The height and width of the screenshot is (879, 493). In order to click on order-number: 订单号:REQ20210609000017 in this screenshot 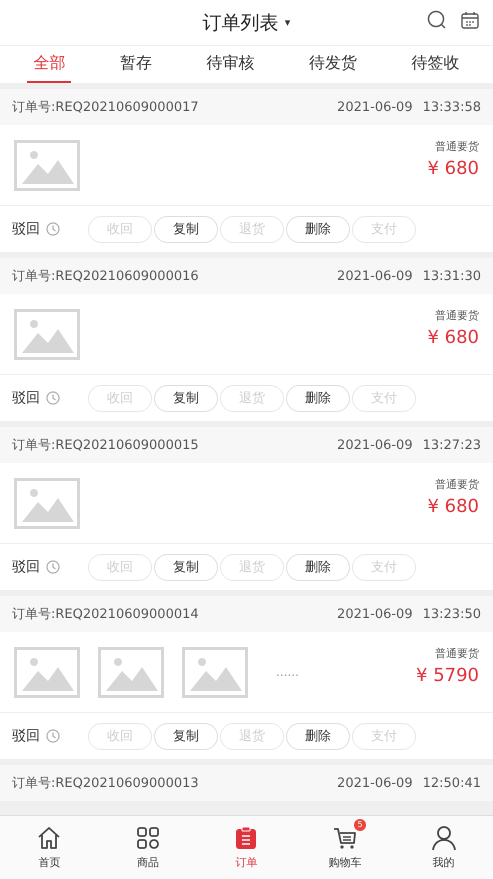, I will do `click(105, 107)`.